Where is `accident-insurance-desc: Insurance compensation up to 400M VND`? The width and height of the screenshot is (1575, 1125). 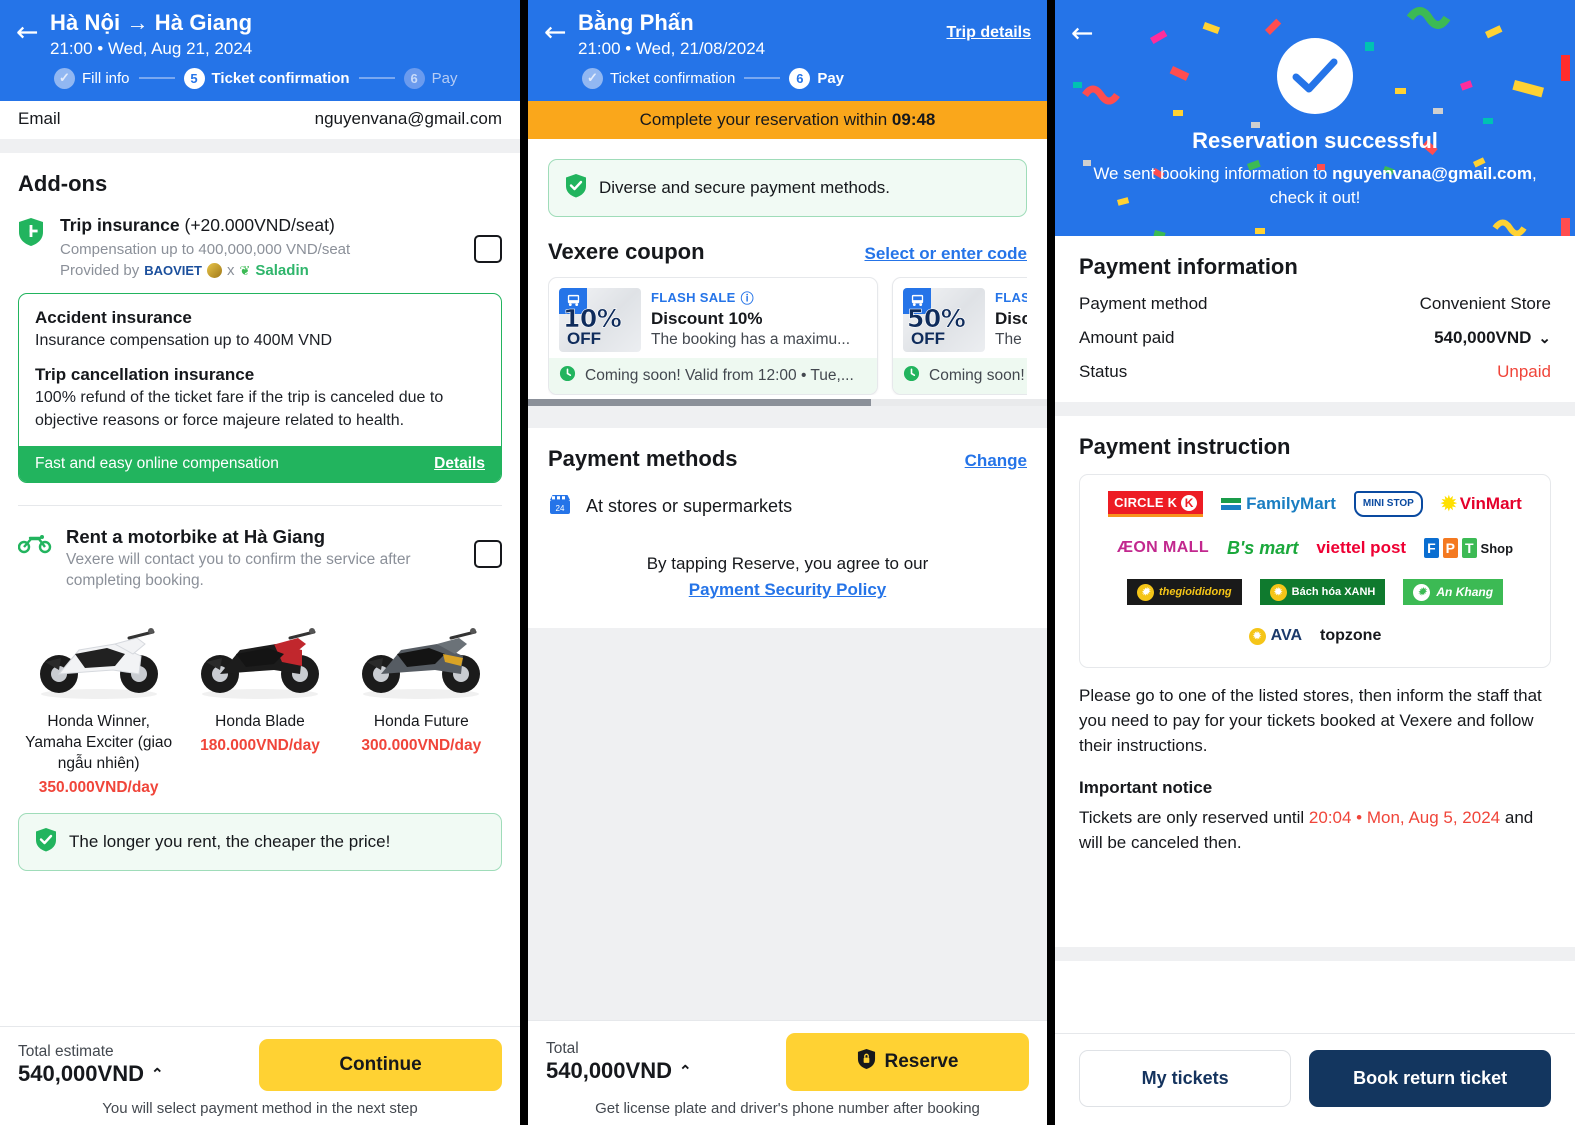
accident-insurance-desc: Insurance compensation up to 400M VND is located at coordinates (184, 341).